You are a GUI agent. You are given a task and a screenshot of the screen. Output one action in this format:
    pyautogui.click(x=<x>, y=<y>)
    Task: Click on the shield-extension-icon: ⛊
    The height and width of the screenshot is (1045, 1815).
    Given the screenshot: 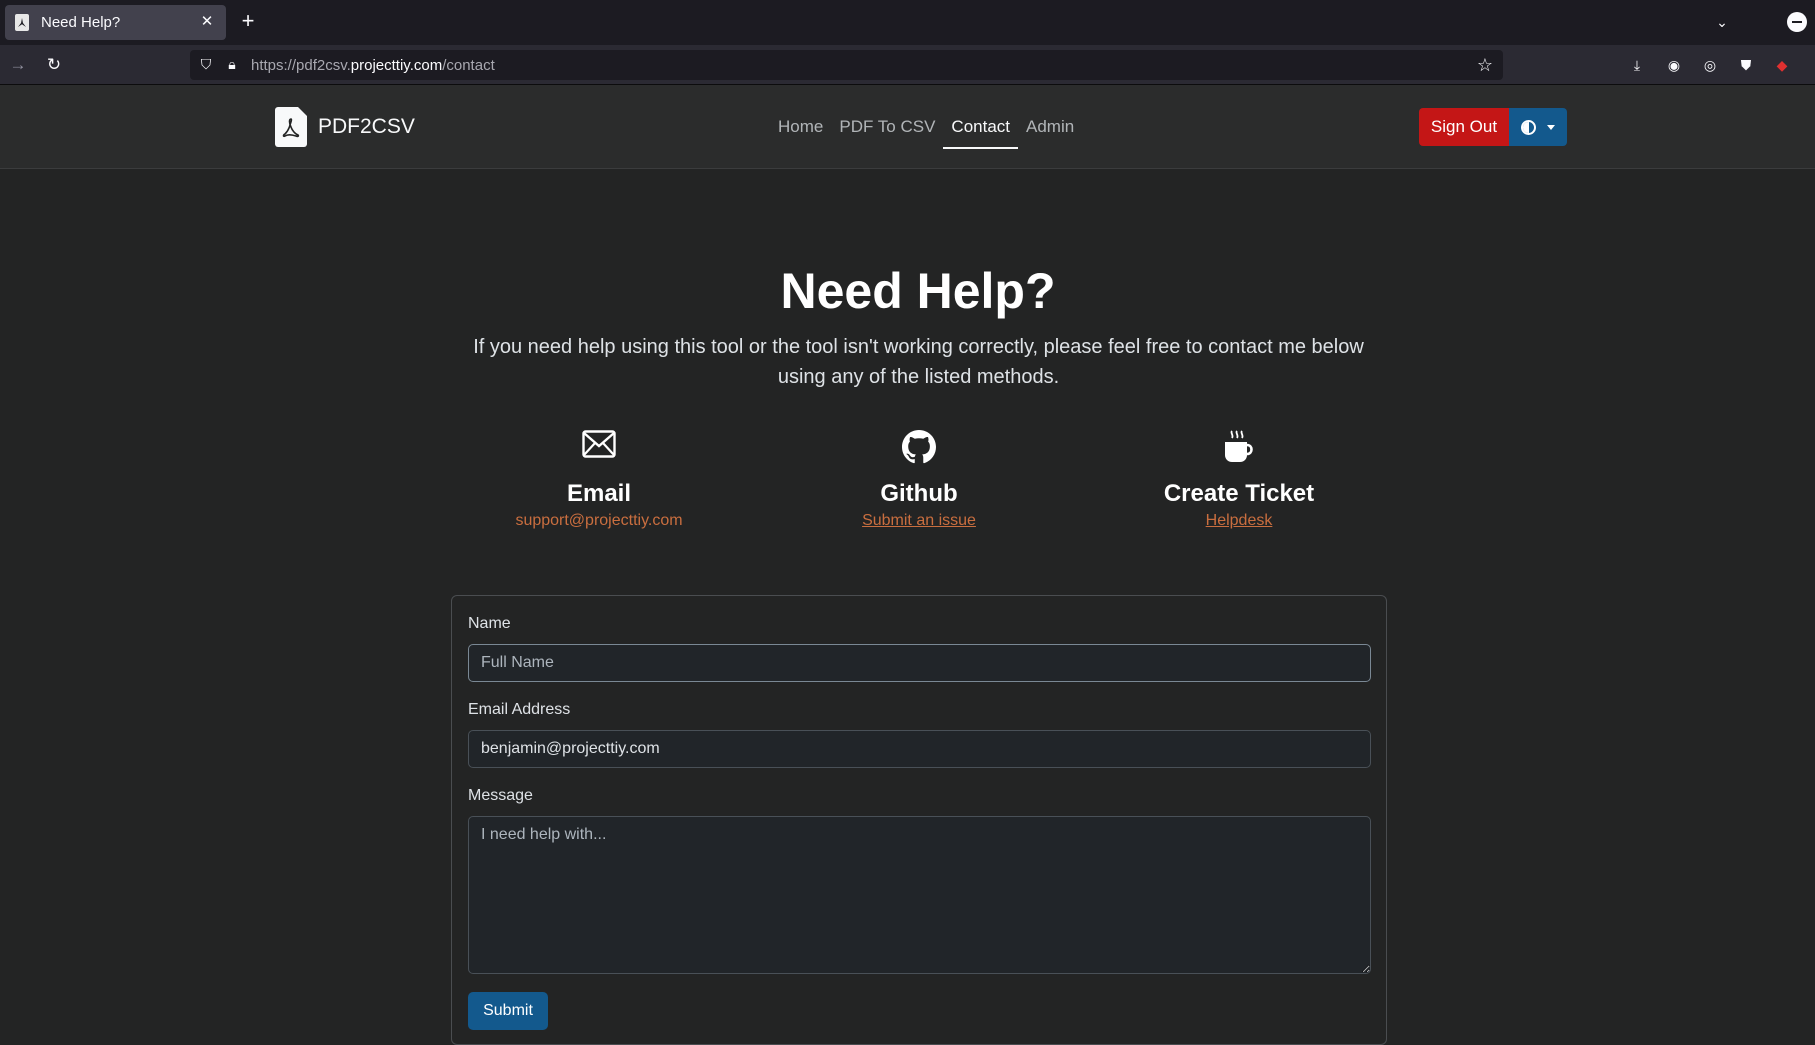 What is the action you would take?
    pyautogui.click(x=1746, y=65)
    